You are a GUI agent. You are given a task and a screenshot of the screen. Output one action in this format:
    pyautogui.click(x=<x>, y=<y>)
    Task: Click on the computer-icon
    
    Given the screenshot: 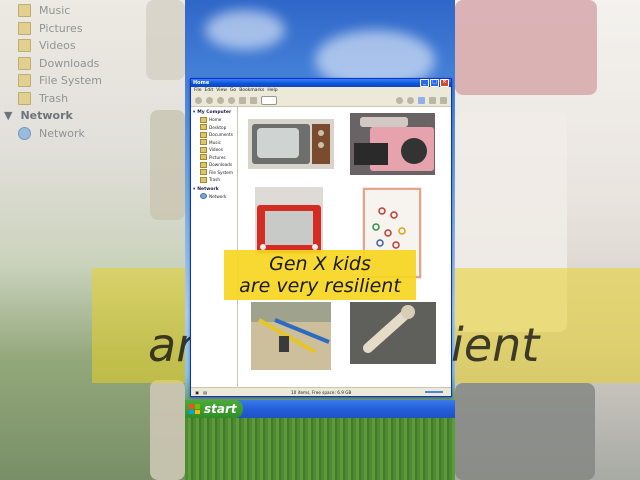 What is the action you would take?
    pyautogui.click(x=253, y=100)
    